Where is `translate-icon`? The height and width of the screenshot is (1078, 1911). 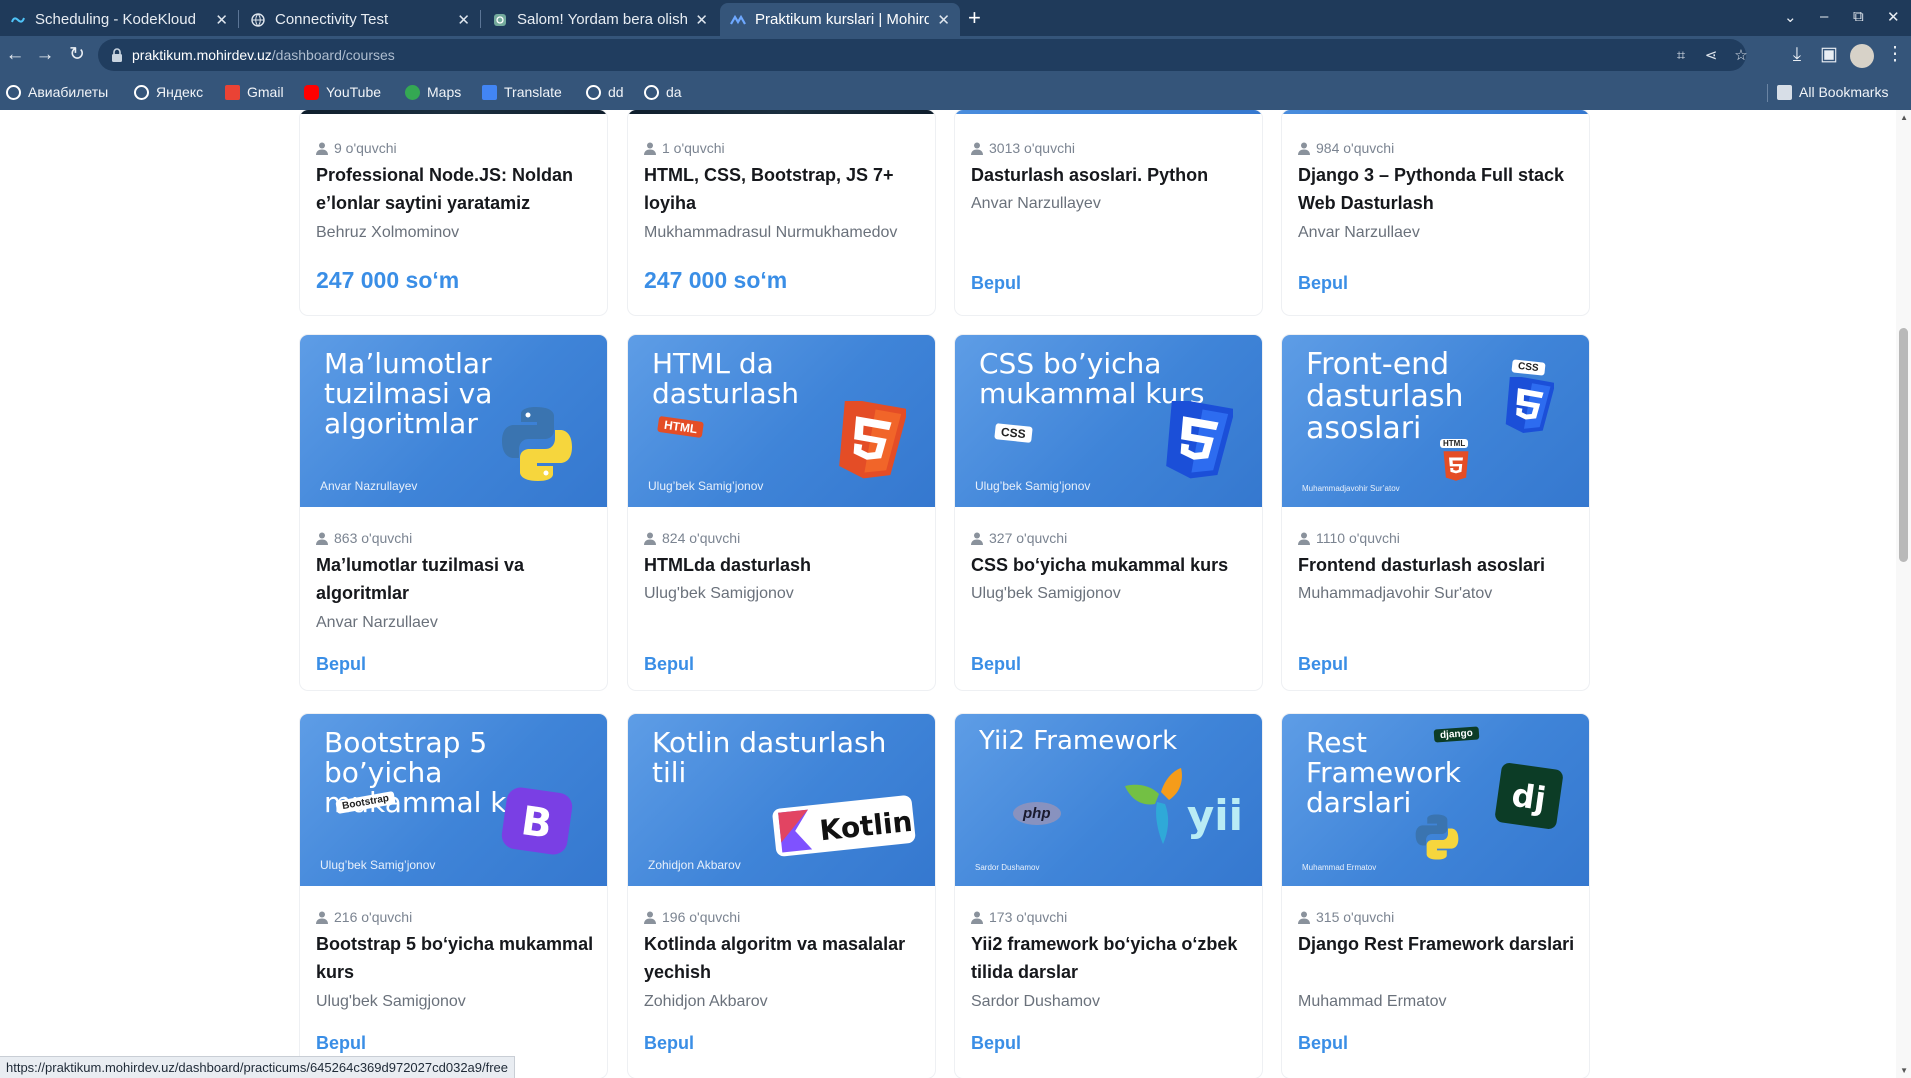
translate-icon is located at coordinates (489, 92).